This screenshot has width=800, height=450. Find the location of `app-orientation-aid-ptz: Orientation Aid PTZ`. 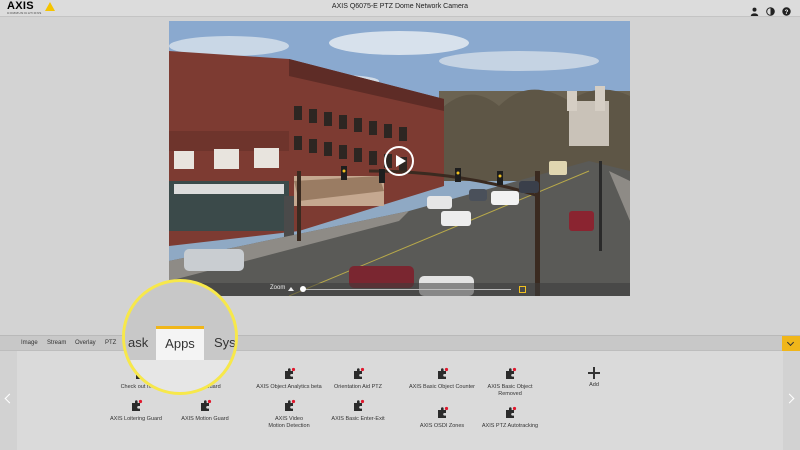

app-orientation-aid-ptz: Orientation Aid PTZ is located at coordinates (358, 379).